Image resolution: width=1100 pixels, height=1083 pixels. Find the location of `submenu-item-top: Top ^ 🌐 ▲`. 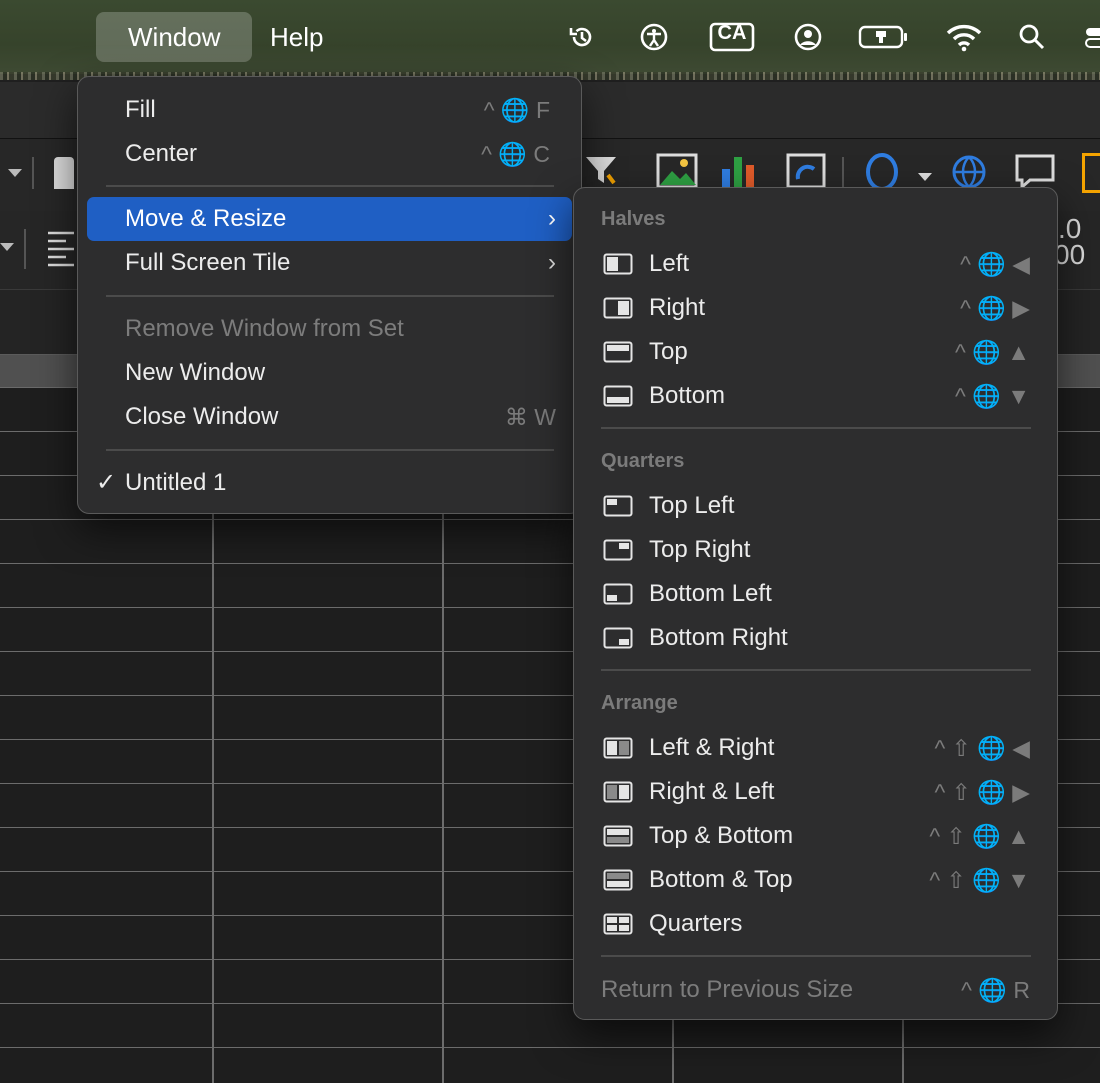

submenu-item-top: Top ^ 🌐 ▲ is located at coordinates (815, 352).